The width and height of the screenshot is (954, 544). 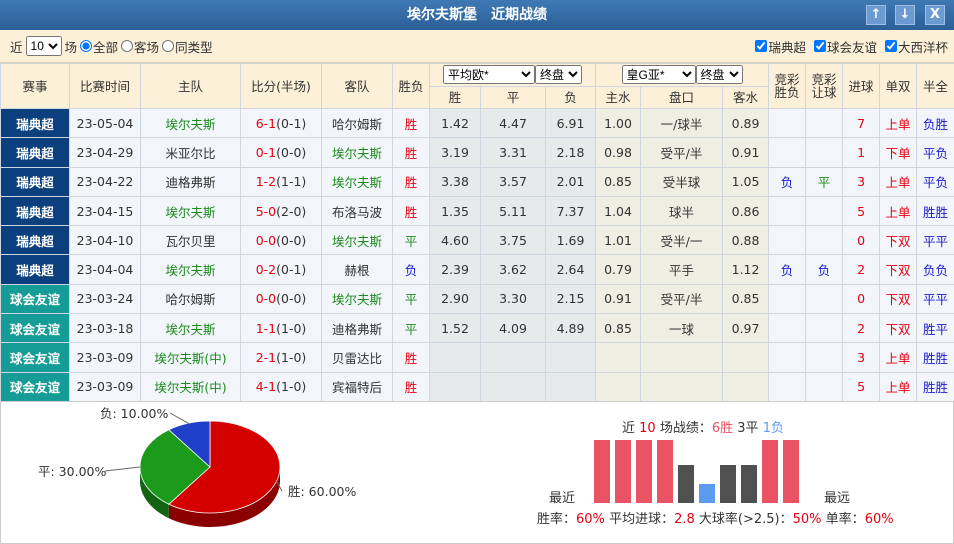 What do you see at coordinates (357, 386) in the screenshot?
I see `away-team-cell: 宾福特后` at bounding box center [357, 386].